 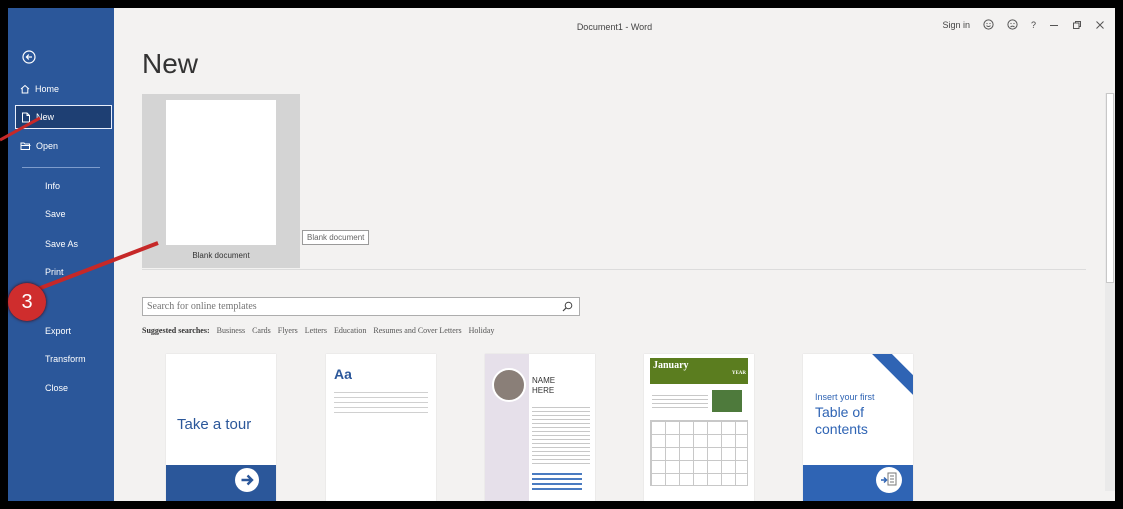 What do you see at coordinates (79, 205) in the screenshot?
I see `annotation-pointer-lines` at bounding box center [79, 205].